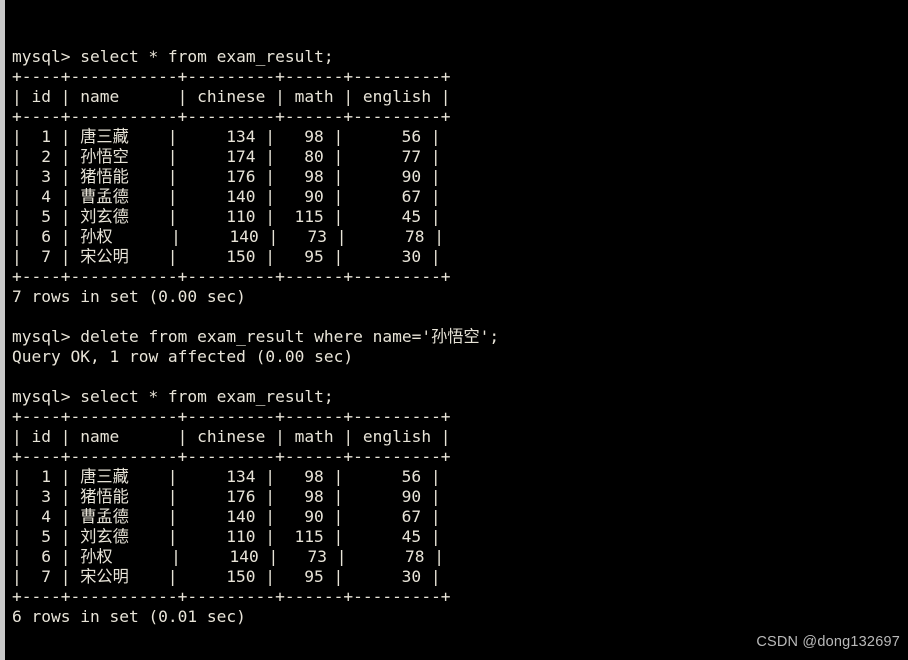  I want to click on terminal-line-status: 6 rows in set (0.01 sec), so click(129, 616).